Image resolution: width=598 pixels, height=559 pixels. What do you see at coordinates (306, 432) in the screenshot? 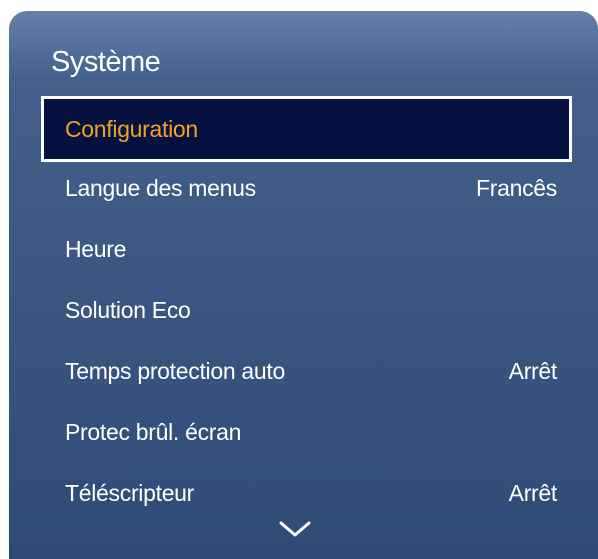
I see `menu-item-screen-burn-protection: Protec brûl. écran` at bounding box center [306, 432].